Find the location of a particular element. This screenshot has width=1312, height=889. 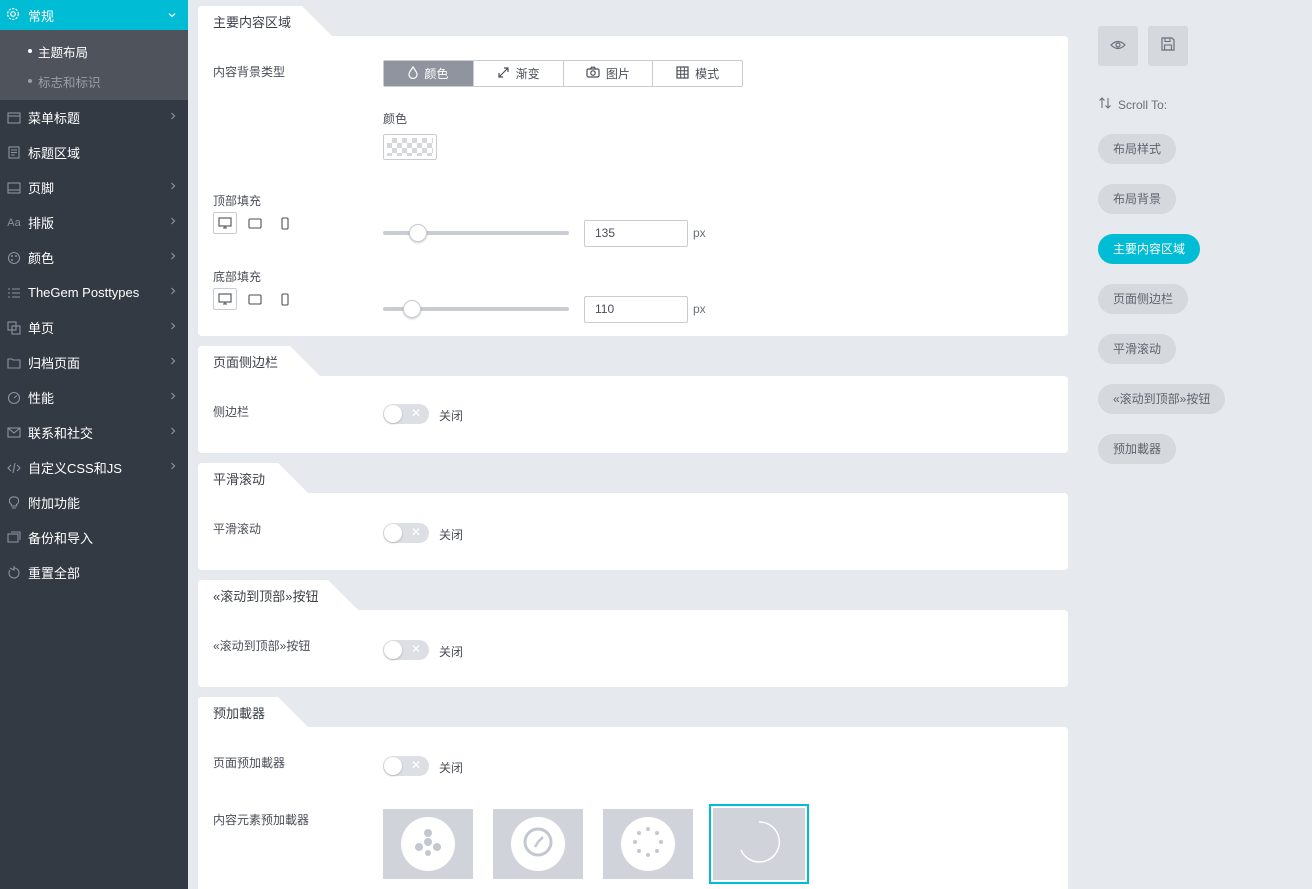

content-preloader-label: 内容元素预加載器 is located at coordinates (261, 820).